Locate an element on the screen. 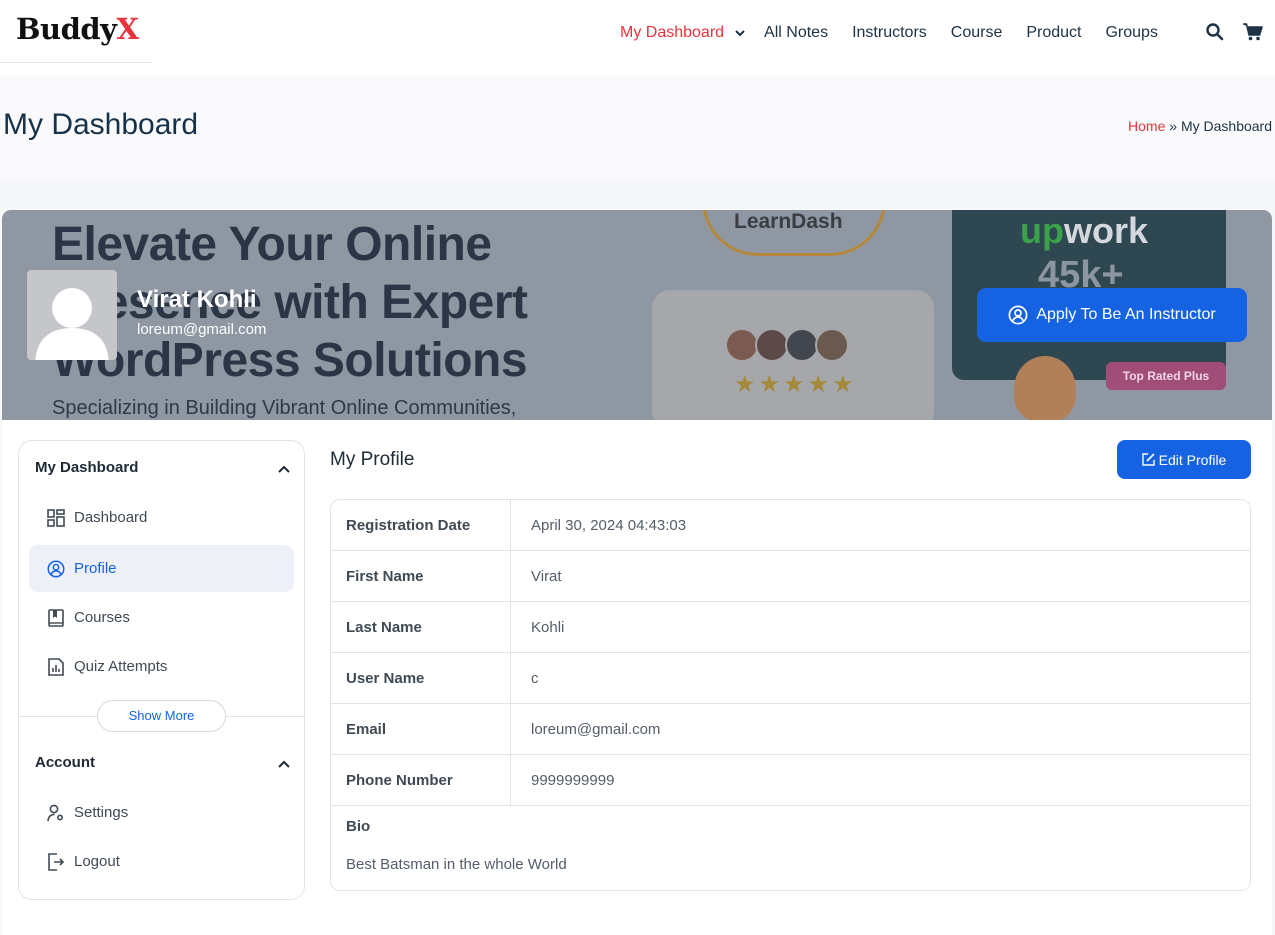 The height and width of the screenshot is (935, 1275). row-value: 9999999999 is located at coordinates (573, 780).